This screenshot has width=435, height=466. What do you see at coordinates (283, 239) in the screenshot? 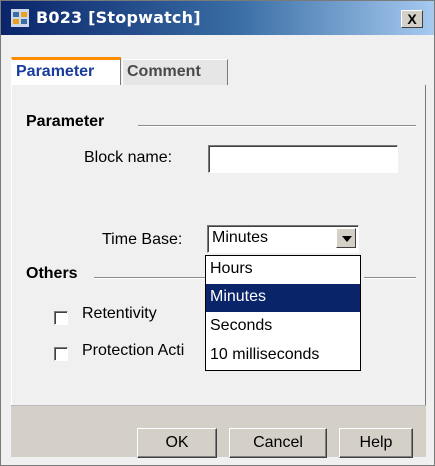
I see `time-base-select: Minutes` at bounding box center [283, 239].